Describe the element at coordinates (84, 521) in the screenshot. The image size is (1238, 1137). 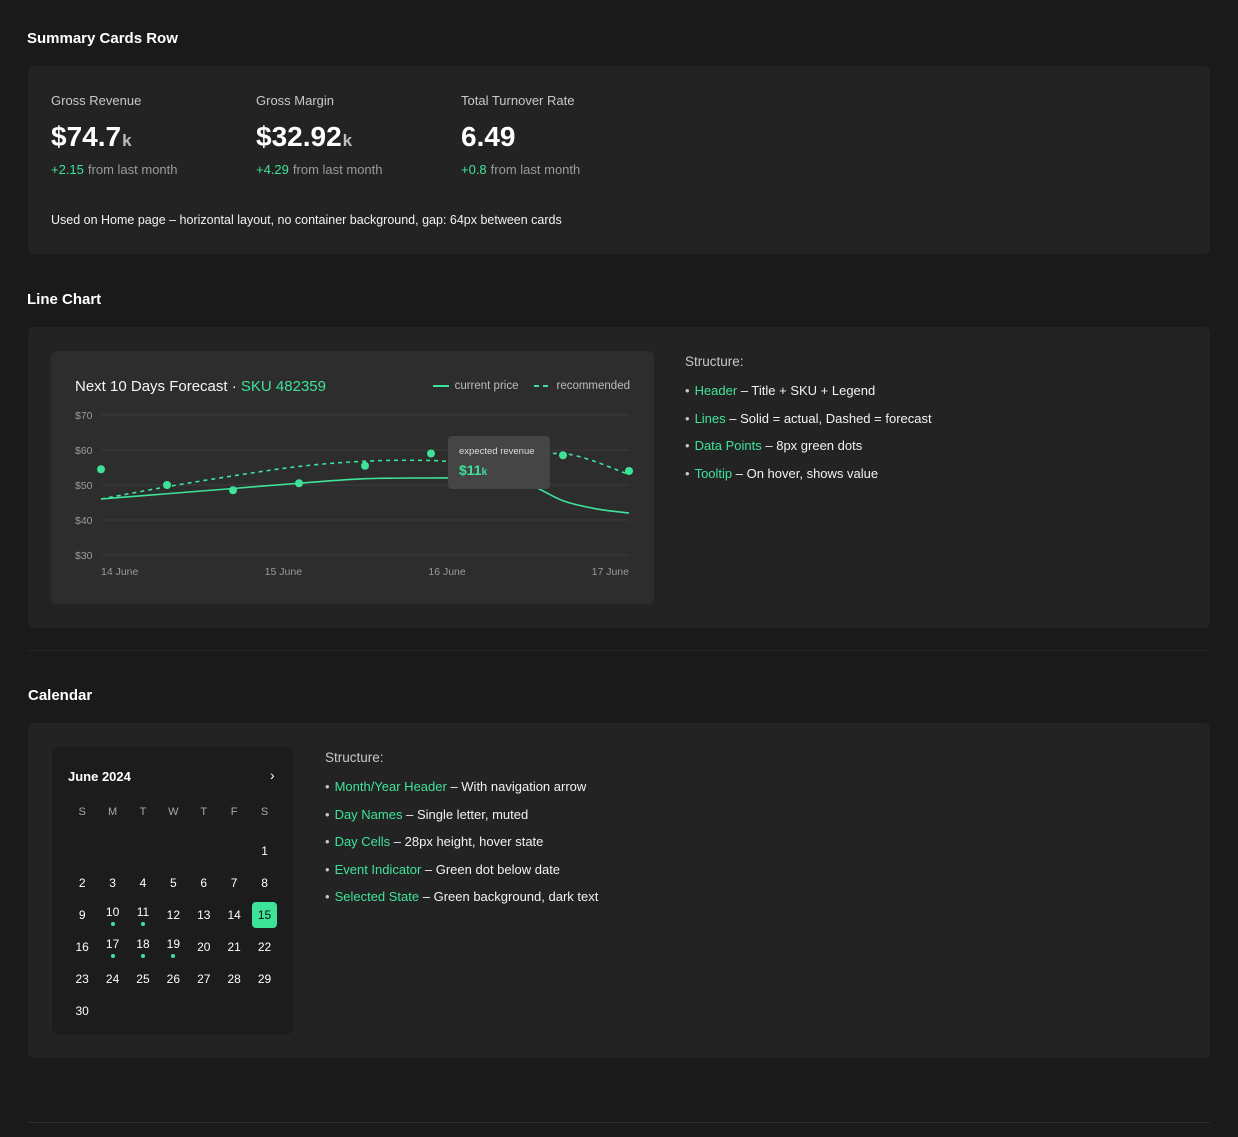
I see `y-tick-label: $40` at that location.